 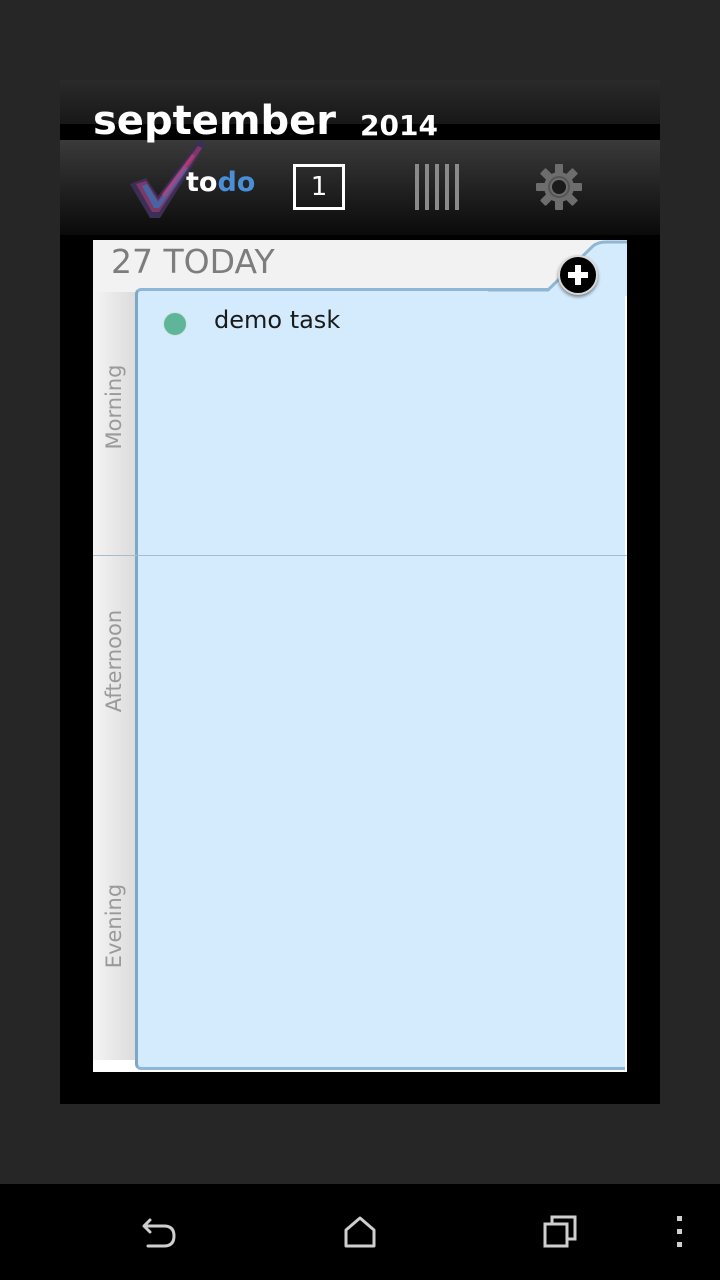 I want to click on period-label-evening: Evening, so click(x=114, y=926).